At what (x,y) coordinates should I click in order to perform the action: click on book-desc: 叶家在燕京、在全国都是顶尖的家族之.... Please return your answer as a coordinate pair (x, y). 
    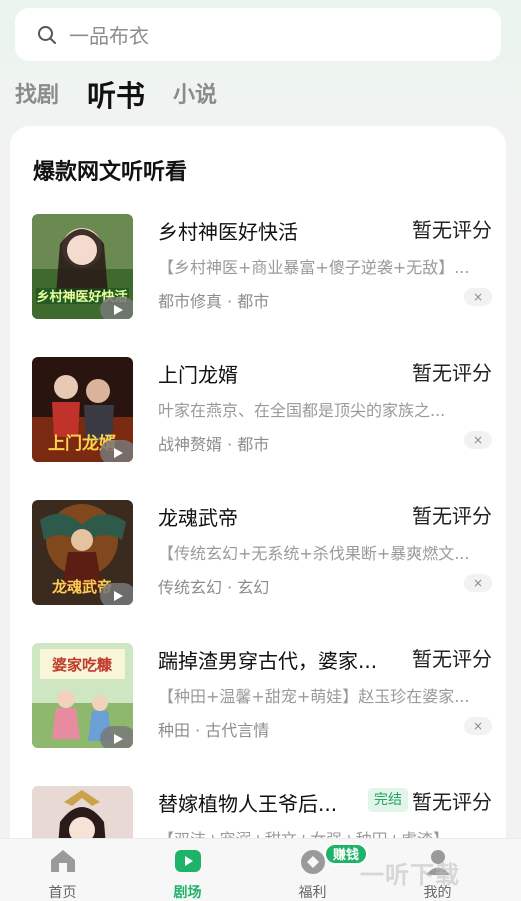
    Looking at the image, I should click on (302, 410).